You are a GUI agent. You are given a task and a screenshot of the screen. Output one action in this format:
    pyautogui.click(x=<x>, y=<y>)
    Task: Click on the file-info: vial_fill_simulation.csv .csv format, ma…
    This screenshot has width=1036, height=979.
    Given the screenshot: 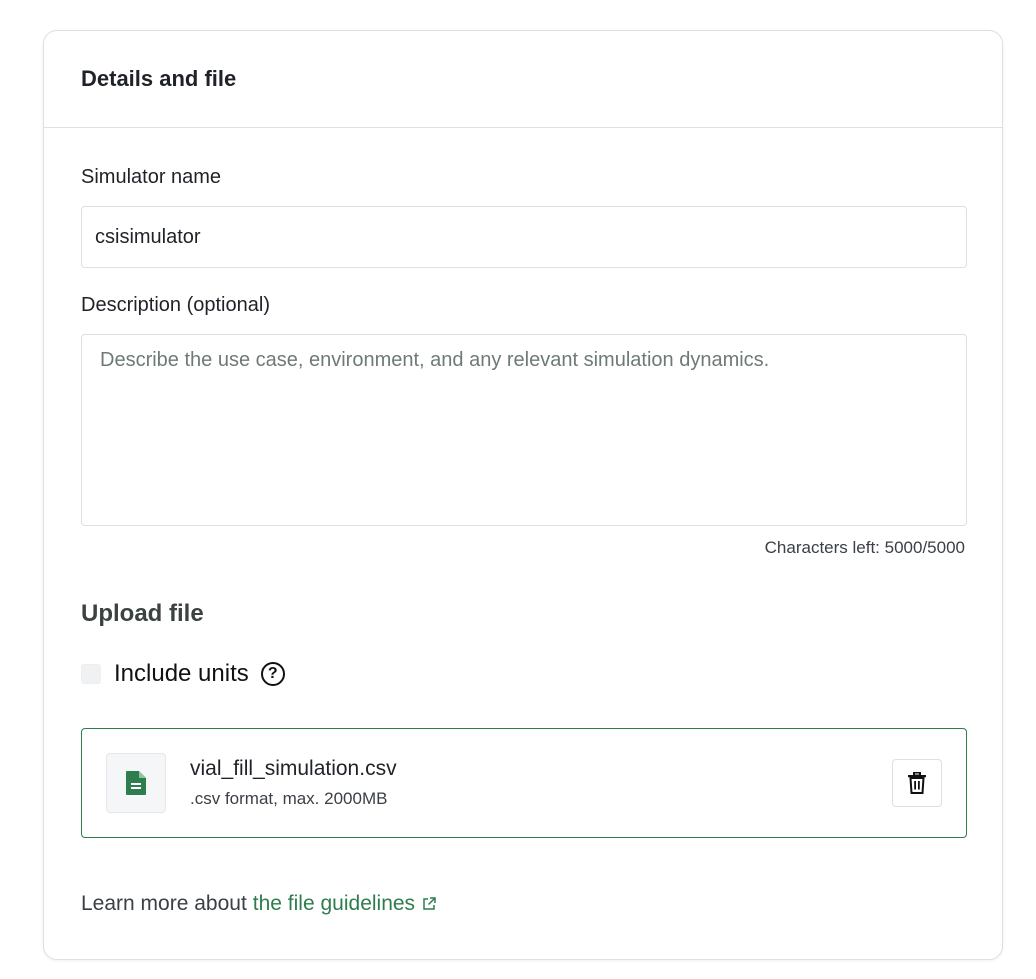 What is the action you would take?
    pyautogui.click(x=293, y=783)
    